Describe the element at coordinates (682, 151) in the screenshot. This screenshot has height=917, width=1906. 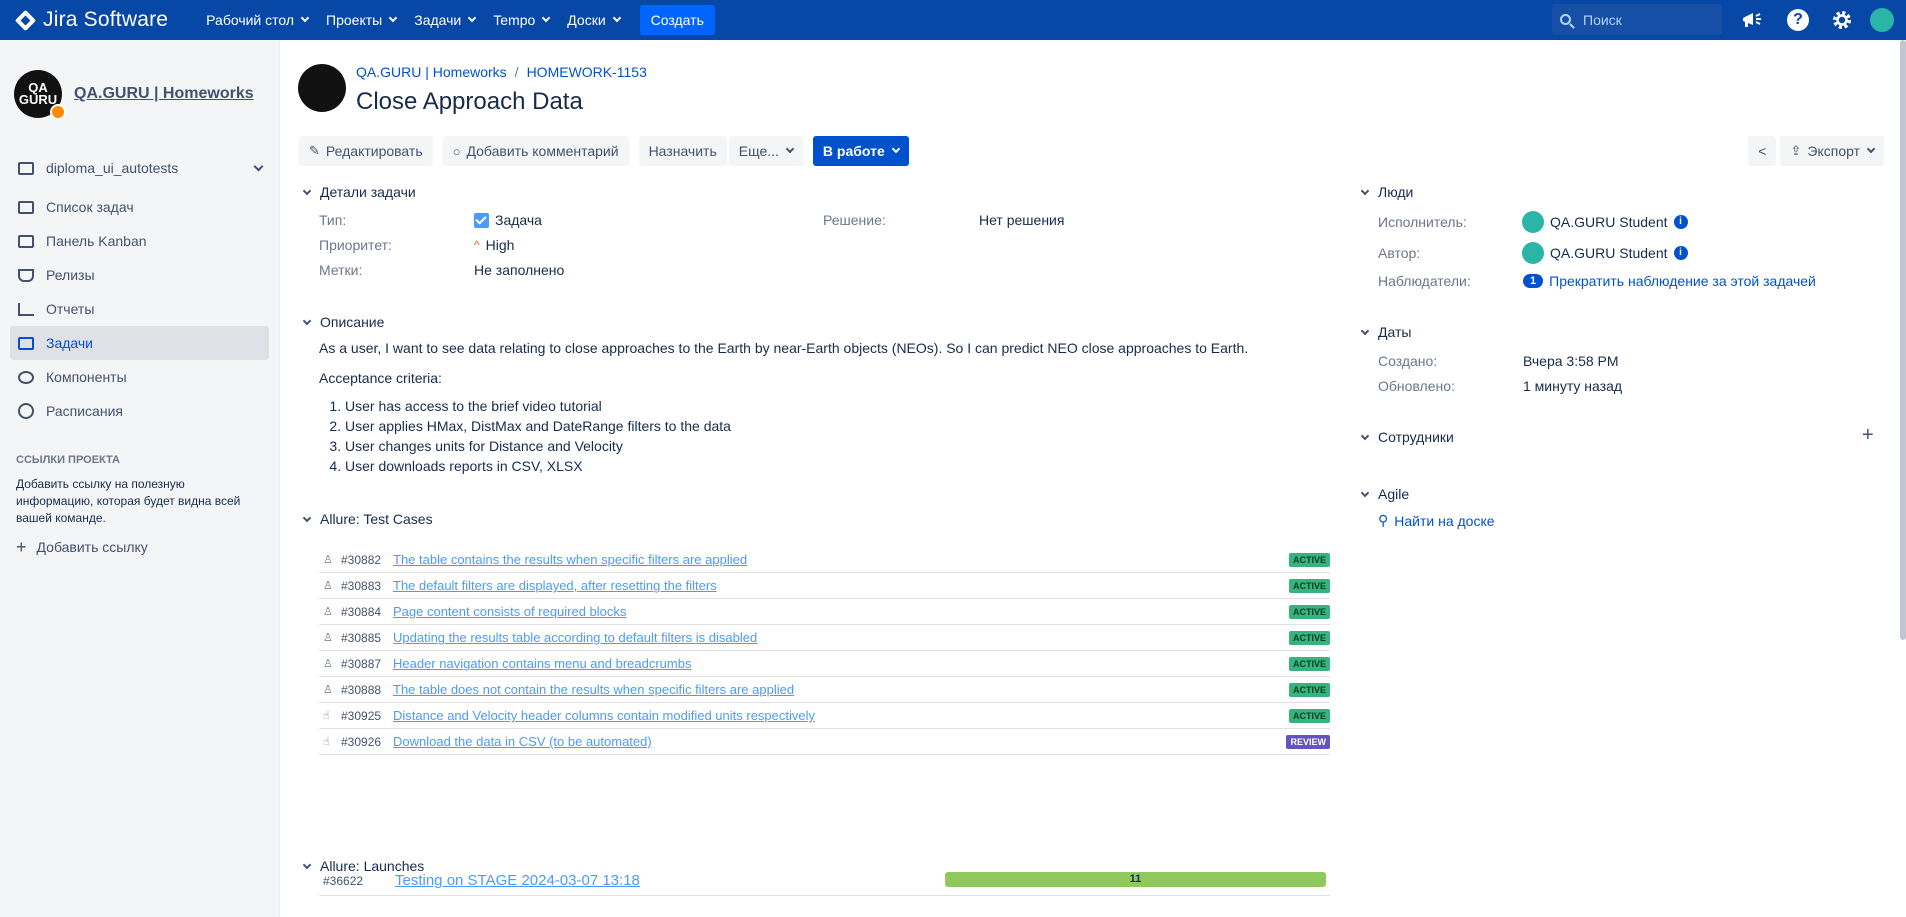
I see `assign-button: Назначить` at that location.